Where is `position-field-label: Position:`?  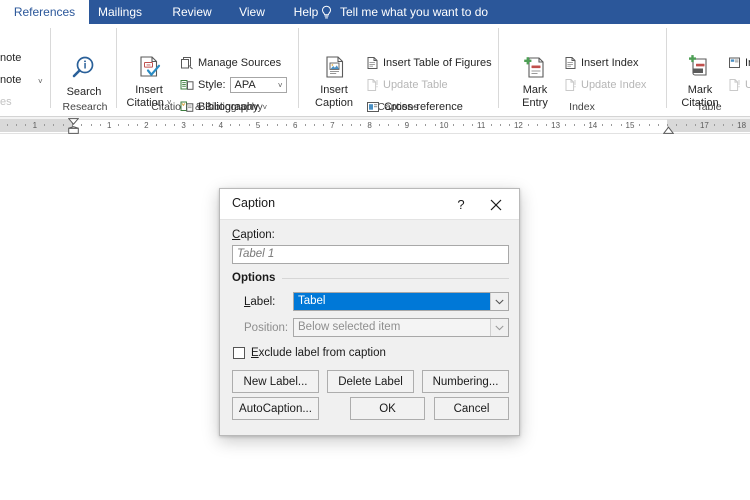
position-field-label: Position: is located at coordinates (266, 328).